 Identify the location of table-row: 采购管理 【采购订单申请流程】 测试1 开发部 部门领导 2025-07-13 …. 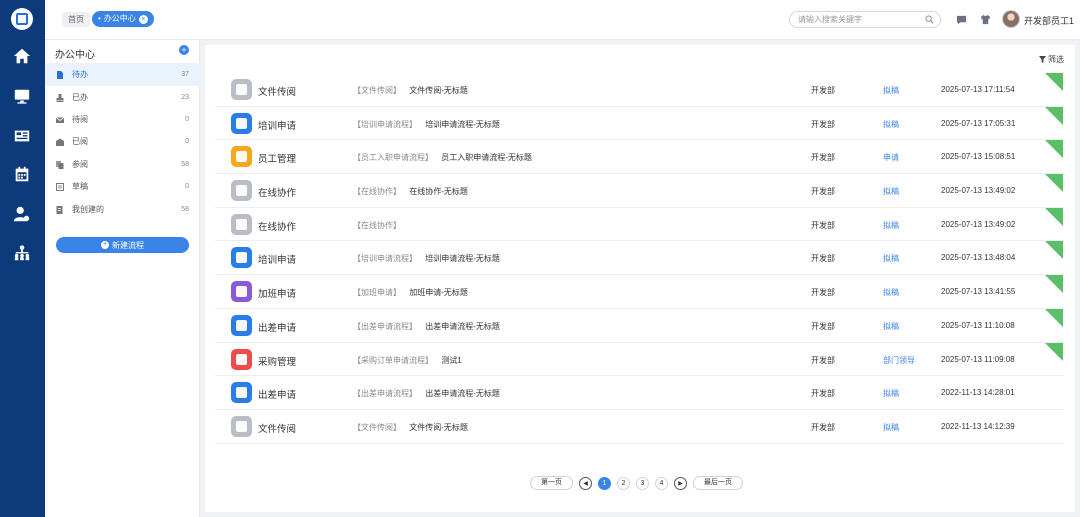
(639, 359).